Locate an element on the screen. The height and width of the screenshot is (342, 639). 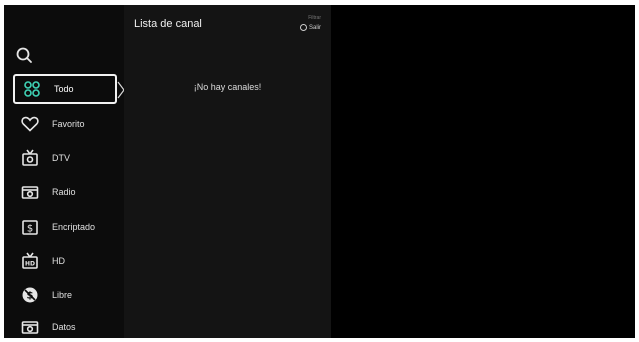
hd-icon: HD is located at coordinates (30, 261).